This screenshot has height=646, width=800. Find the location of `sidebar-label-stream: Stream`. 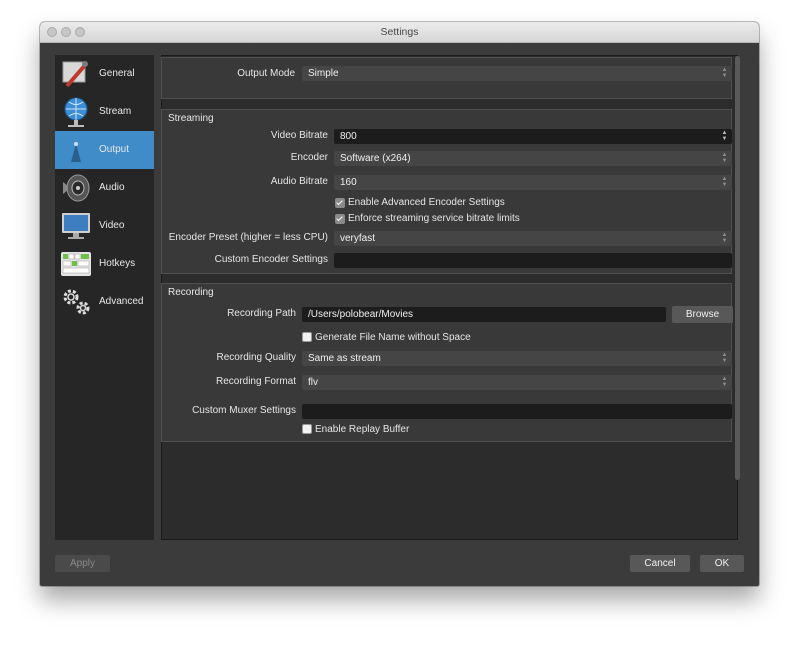

sidebar-label-stream: Stream is located at coordinates (115, 111).